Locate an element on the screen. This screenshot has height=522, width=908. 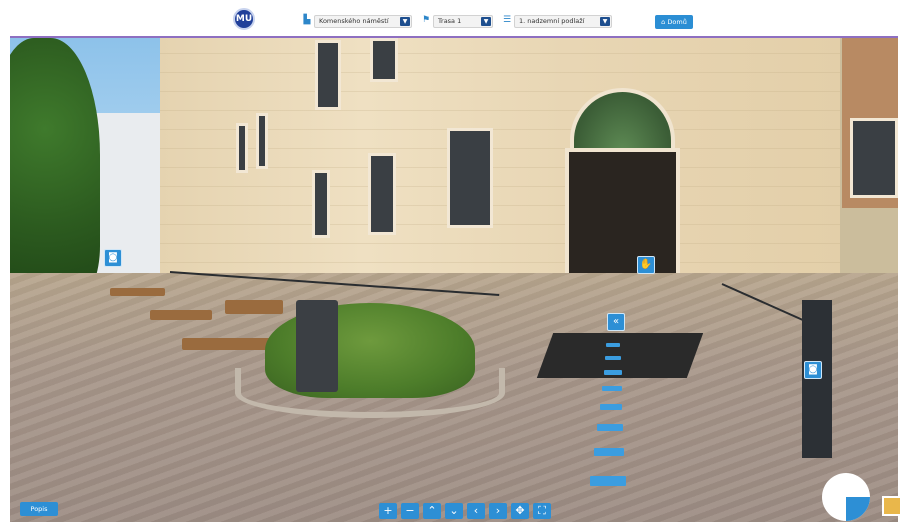
layers-icon: ☰ is located at coordinates (507, 20).